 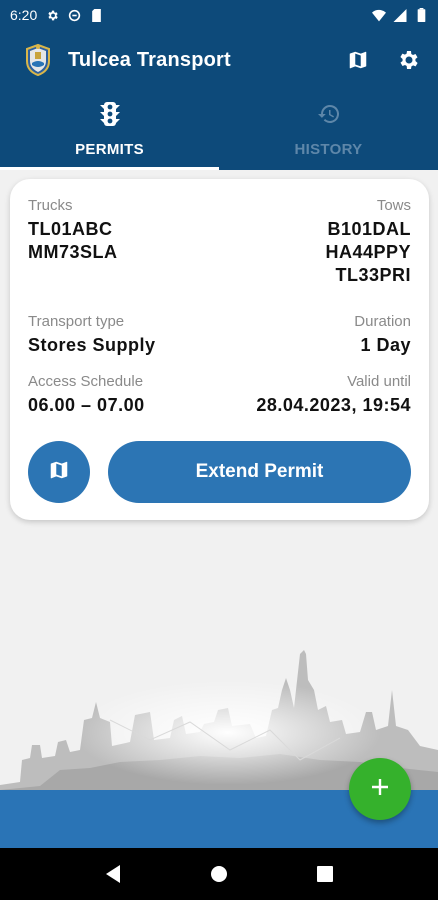 I want to click on wifi-icon, so click(x=379, y=15).